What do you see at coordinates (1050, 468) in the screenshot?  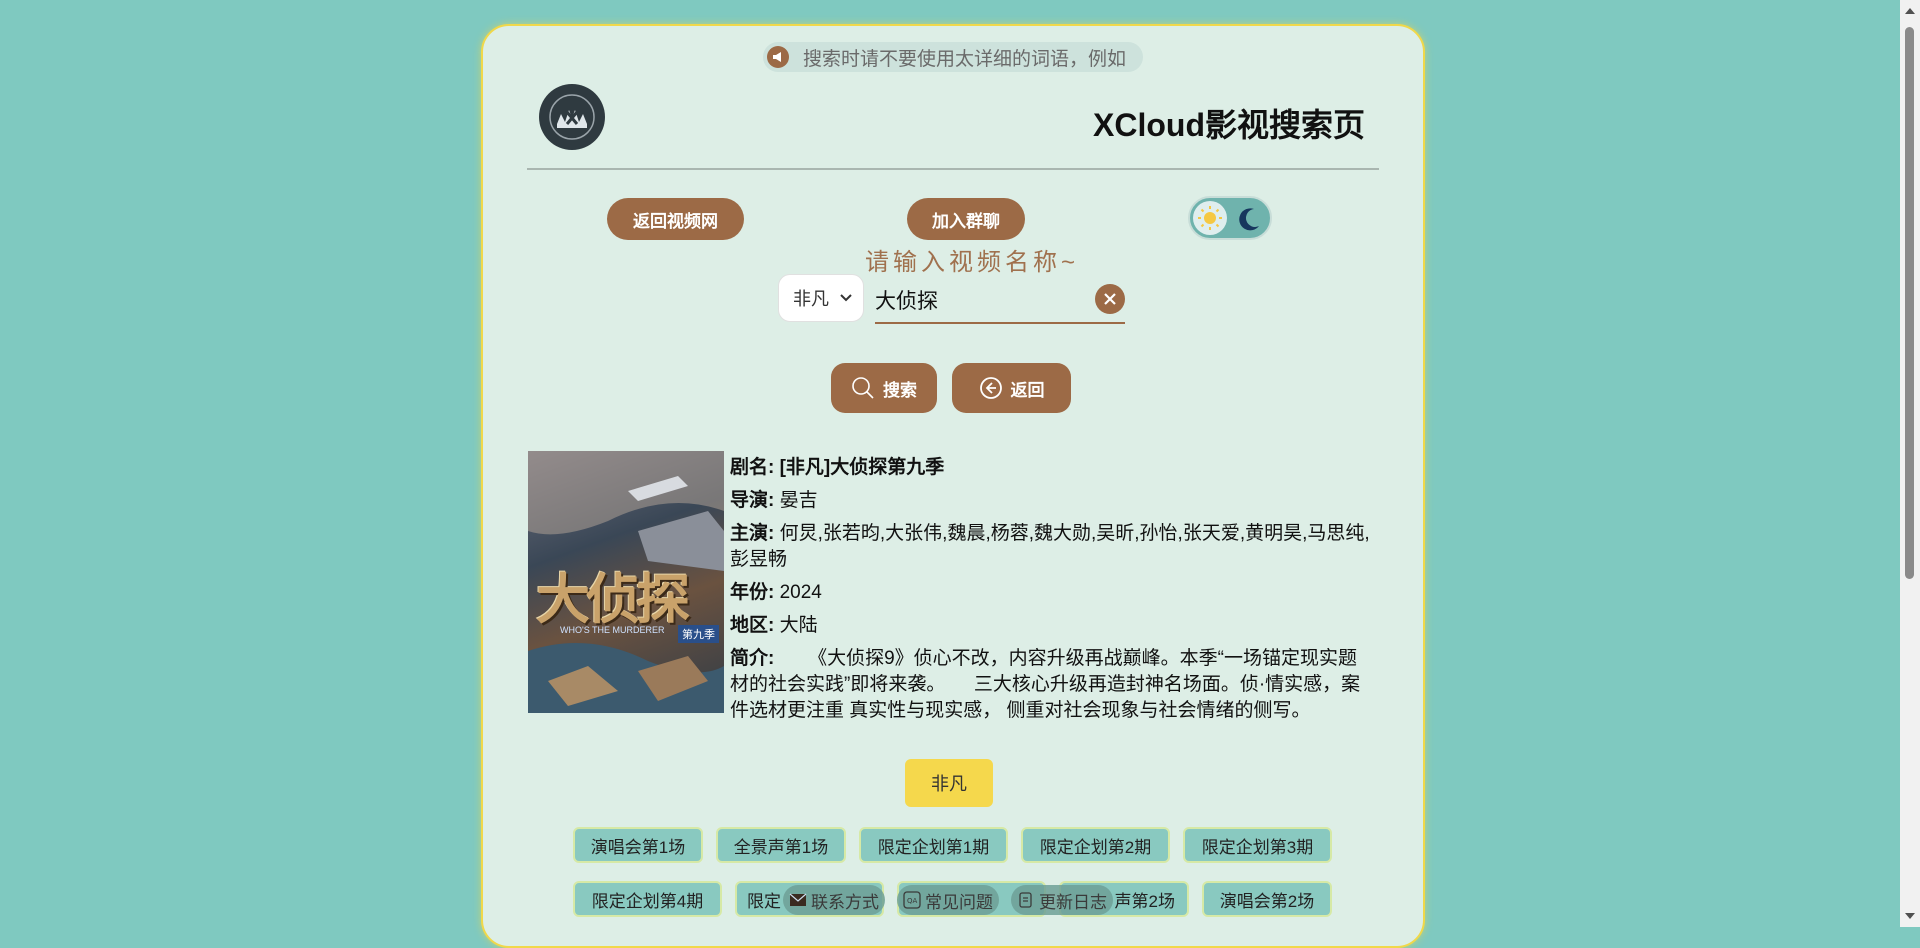 I see `result-title-row: 剧名: [非凡]大侦探第九季` at bounding box center [1050, 468].